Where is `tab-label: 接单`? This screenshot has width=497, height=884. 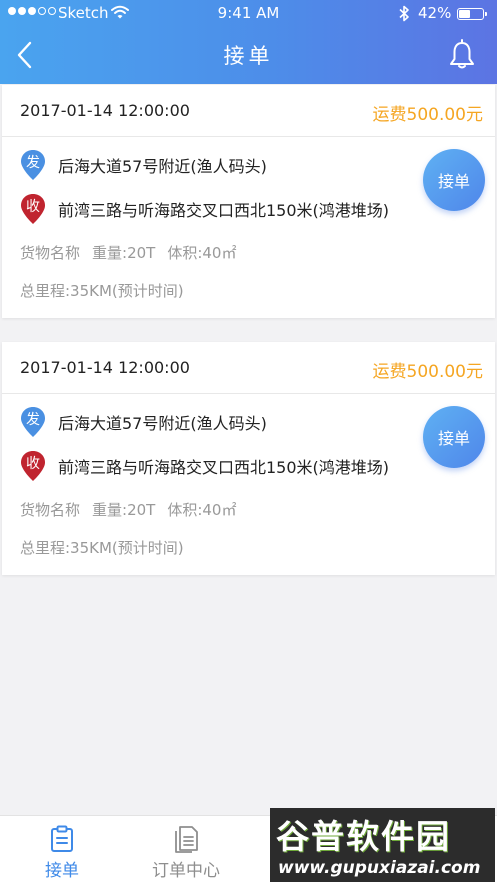 tab-label: 接单 is located at coordinates (62, 871).